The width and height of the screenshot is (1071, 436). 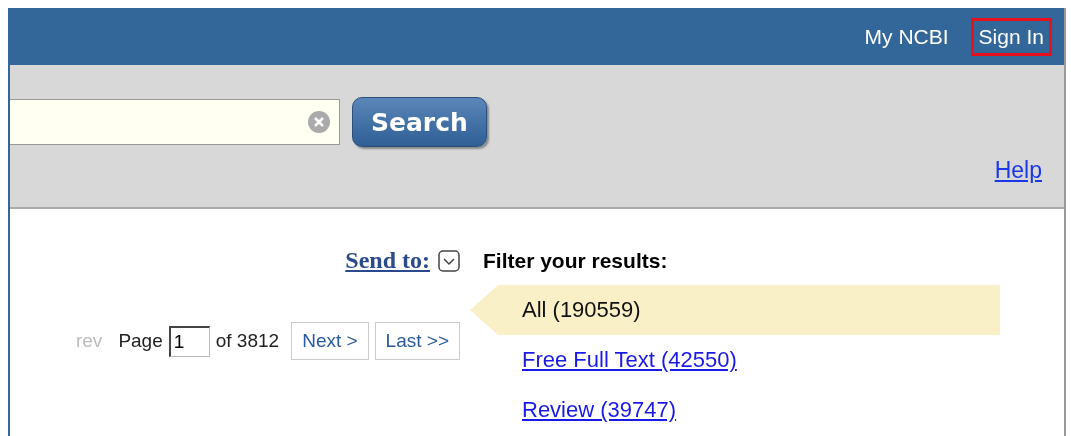 I want to click on header-link: Sign In, so click(x=1011, y=36).